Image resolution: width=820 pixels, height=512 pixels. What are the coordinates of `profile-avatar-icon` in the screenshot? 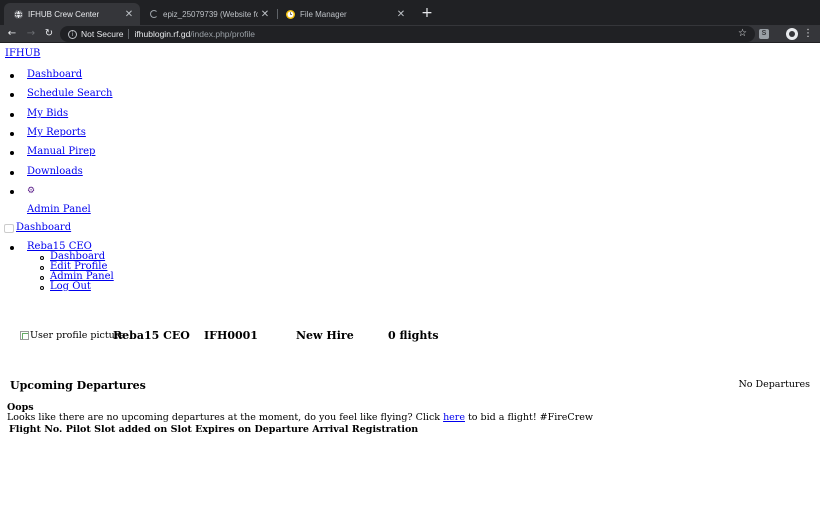 It's located at (792, 34).